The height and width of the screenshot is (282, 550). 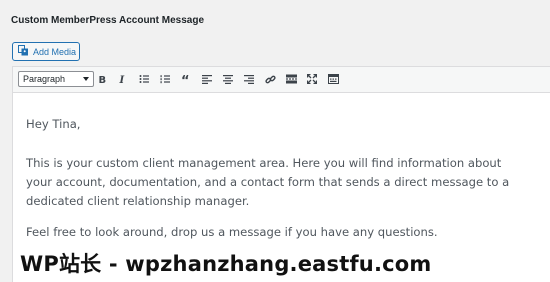 I want to click on format-select: Paragraph, so click(x=56, y=79).